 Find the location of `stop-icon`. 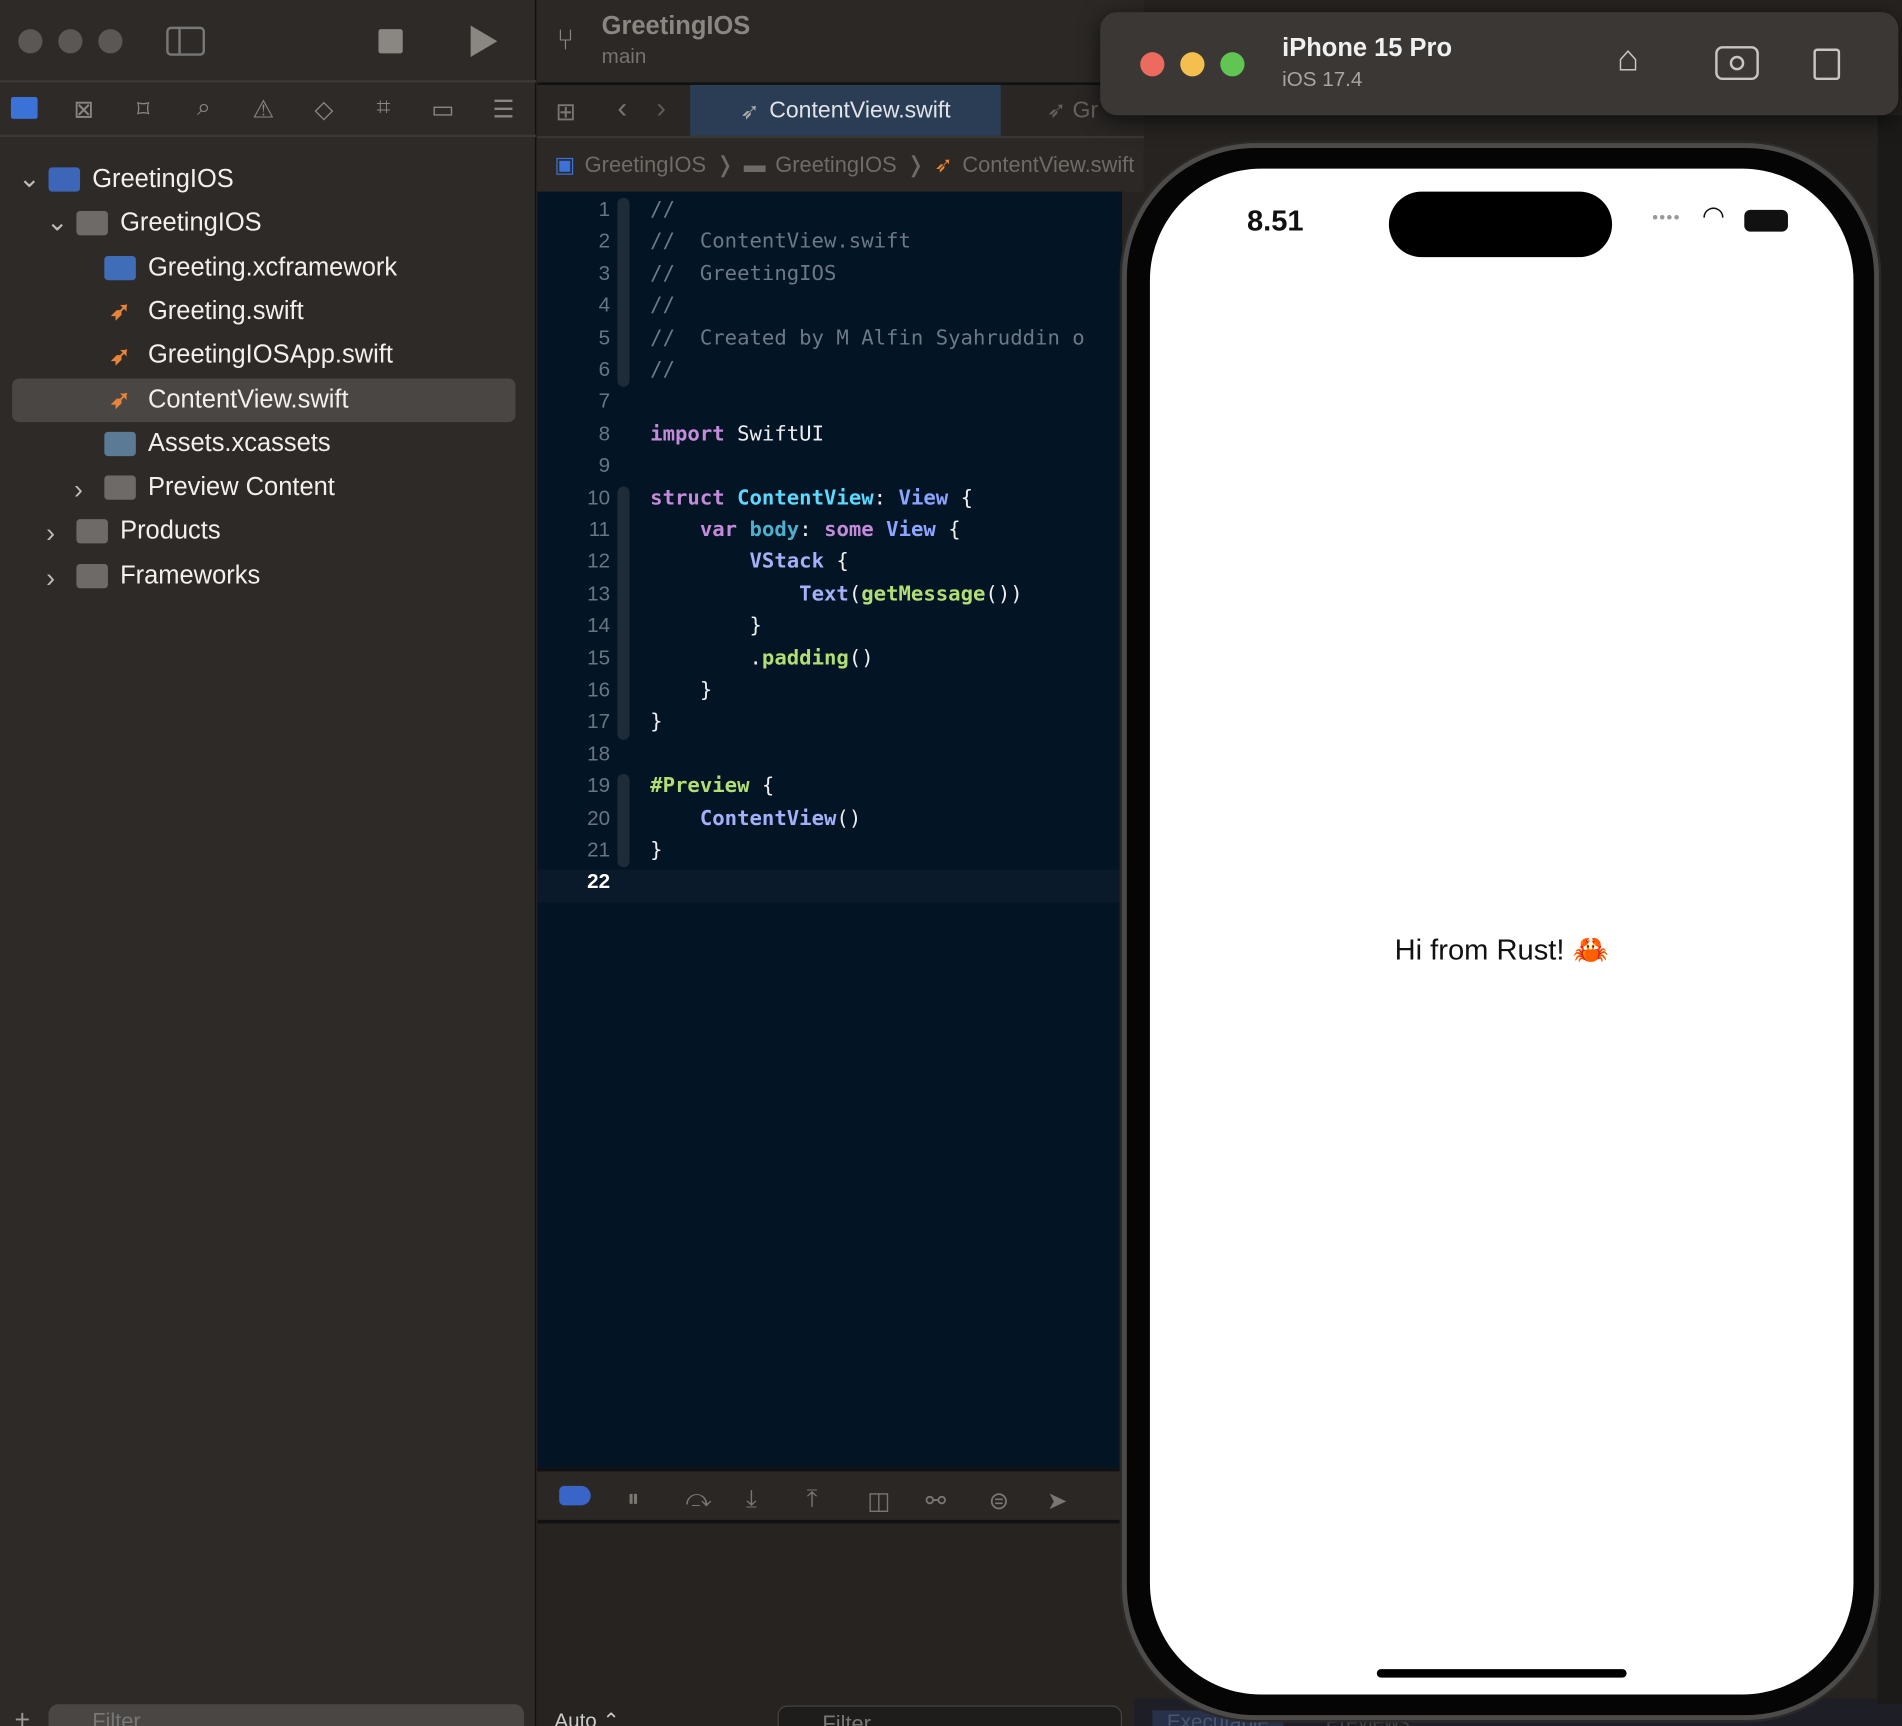

stop-icon is located at coordinates (390, 41).